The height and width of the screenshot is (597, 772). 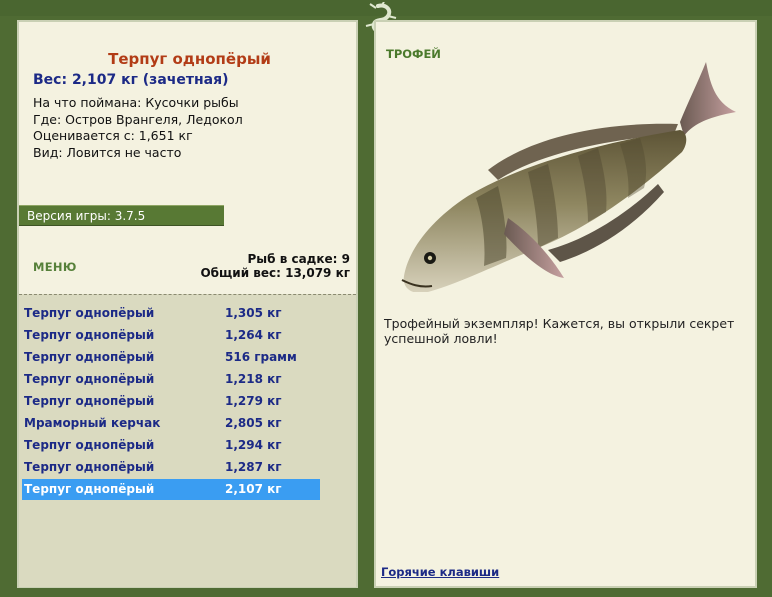 I want to click on row-fish-weight: 1,218 кг, so click(x=253, y=379).